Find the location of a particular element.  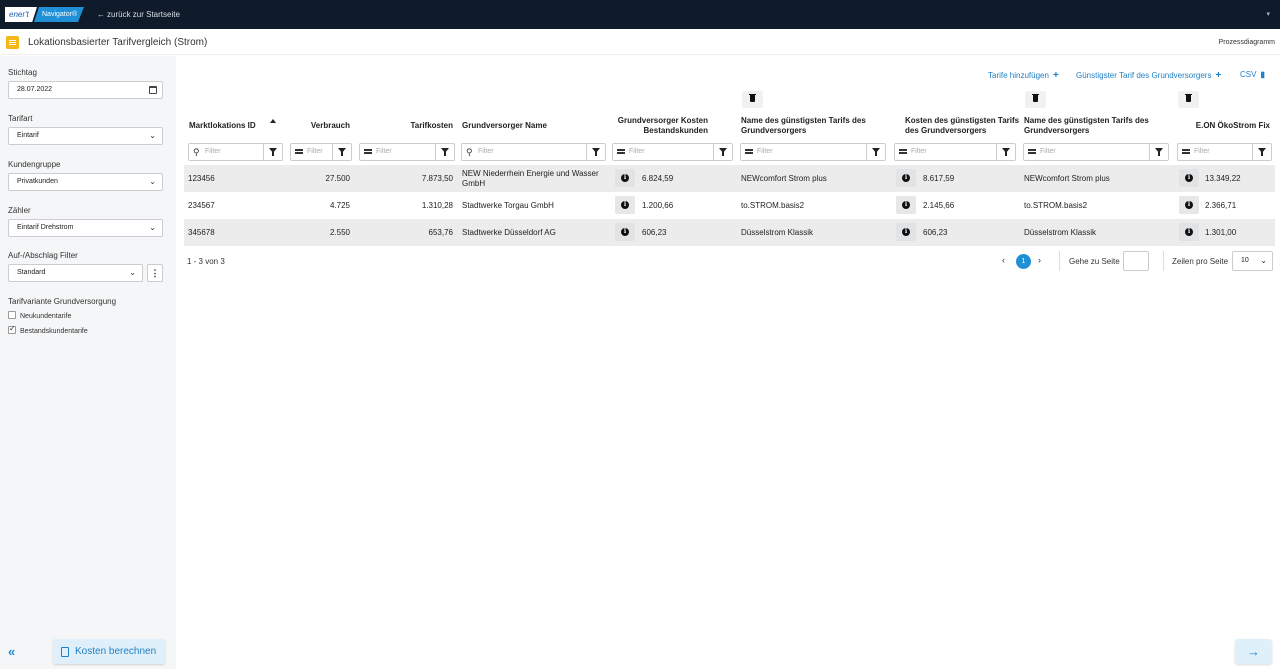

tarifart-select: Eintarif ⌄ is located at coordinates (85, 136).